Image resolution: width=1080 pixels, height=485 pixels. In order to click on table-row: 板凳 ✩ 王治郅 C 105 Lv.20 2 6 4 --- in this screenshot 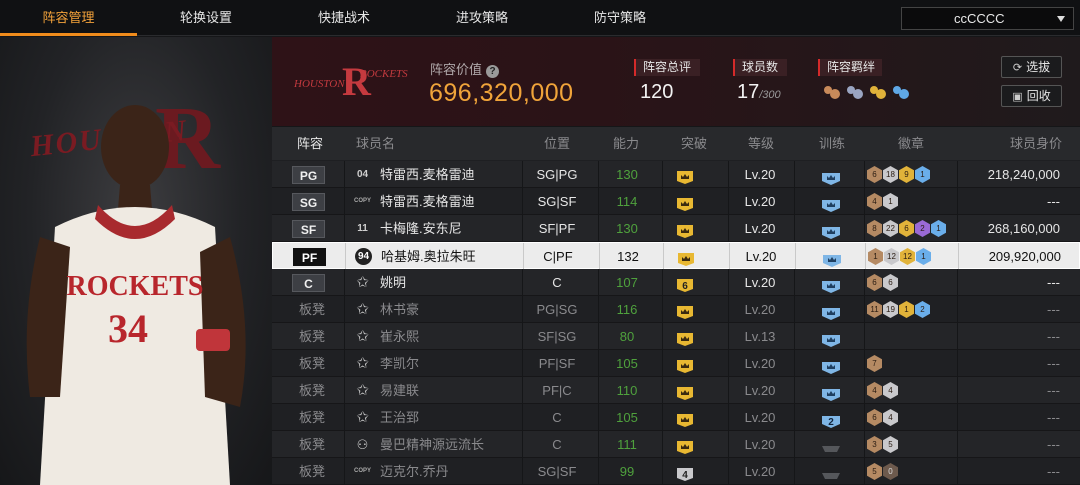, I will do `click(676, 417)`.